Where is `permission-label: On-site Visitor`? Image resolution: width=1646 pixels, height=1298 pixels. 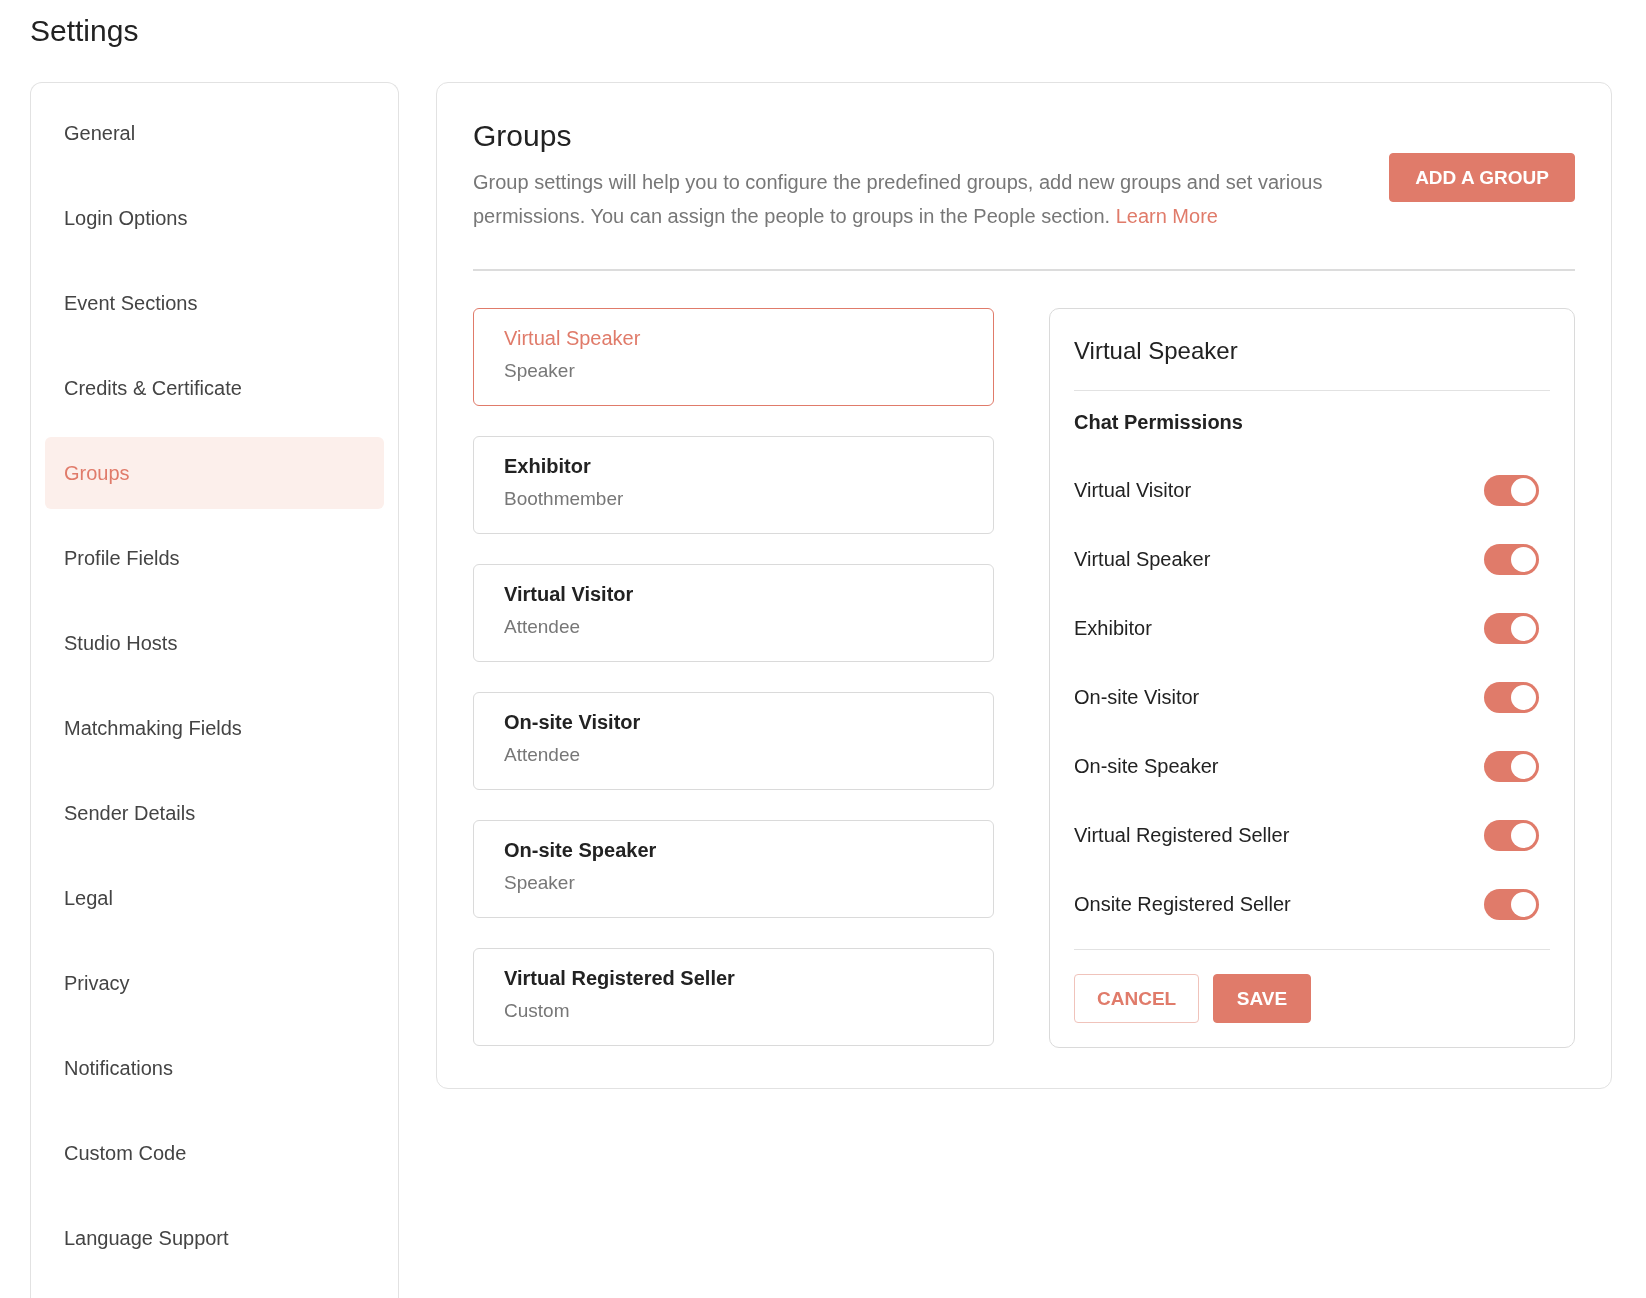 permission-label: On-site Visitor is located at coordinates (1137, 697).